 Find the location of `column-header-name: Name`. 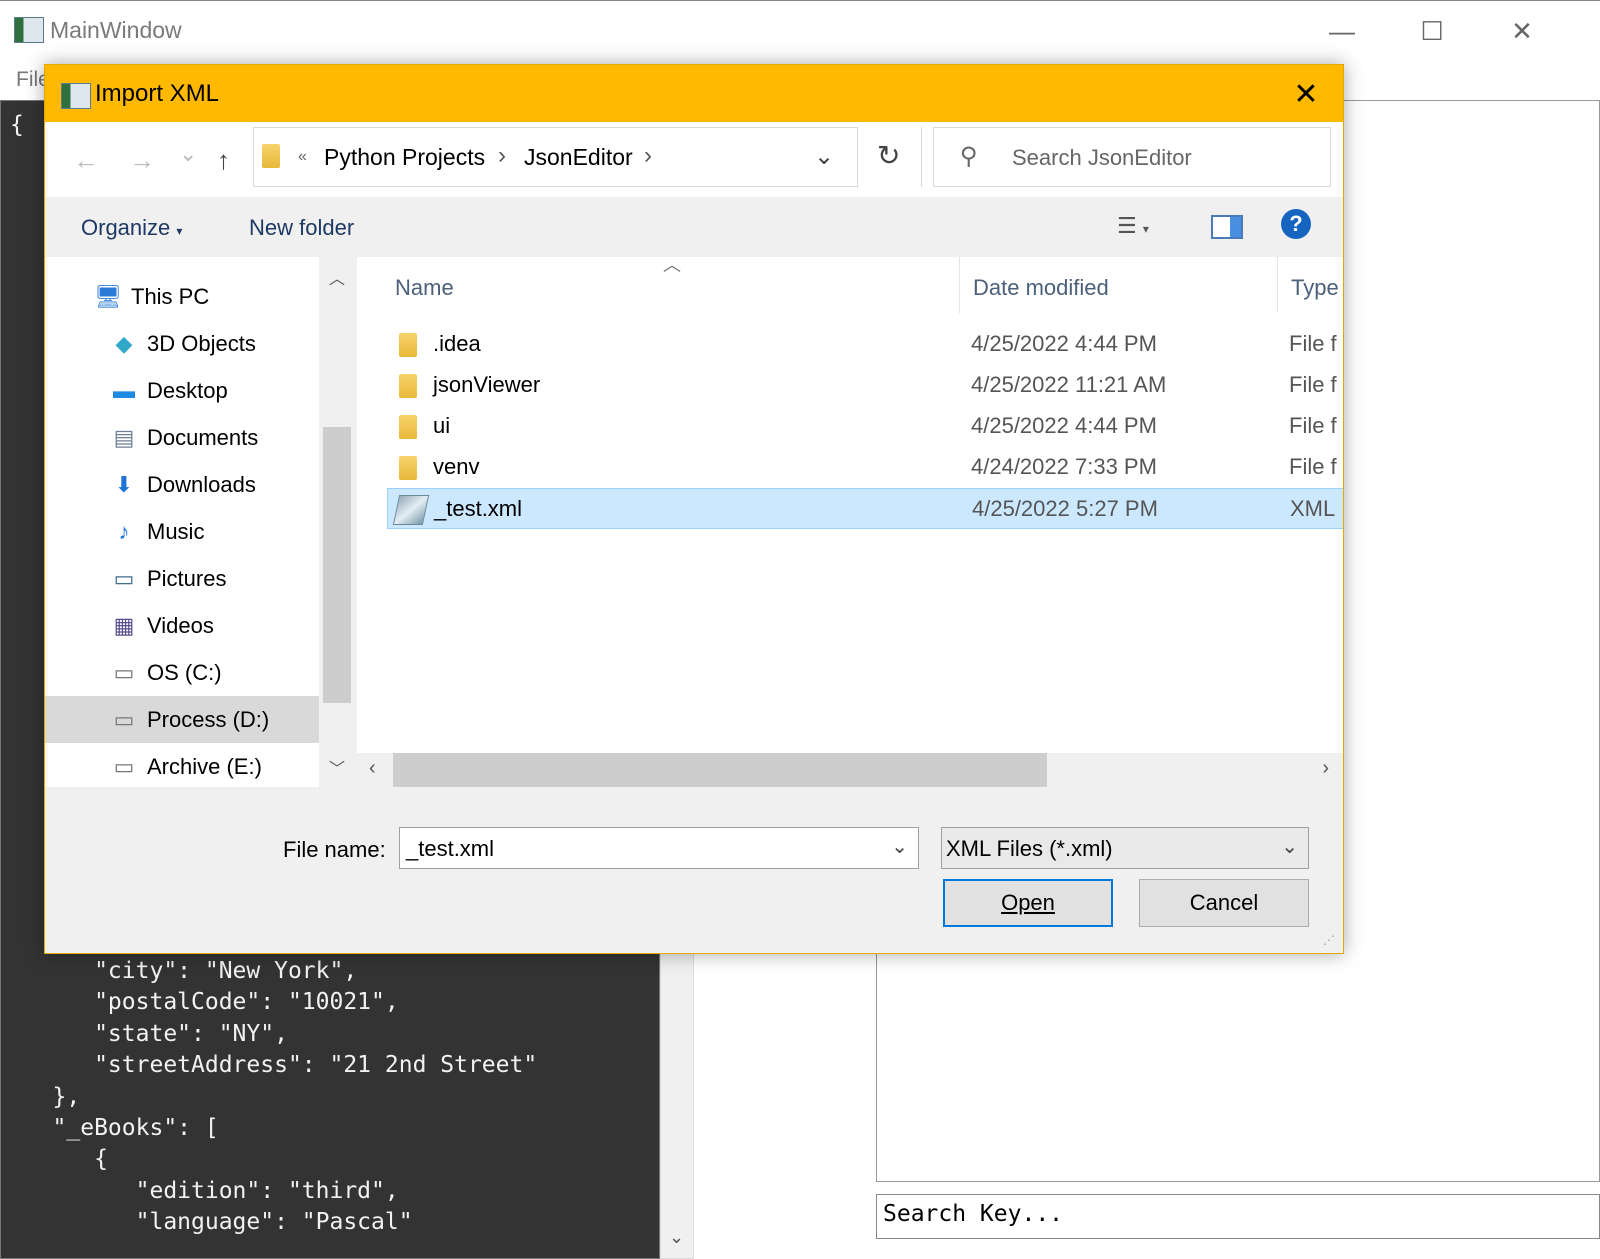

column-header-name: Name is located at coordinates (424, 288).